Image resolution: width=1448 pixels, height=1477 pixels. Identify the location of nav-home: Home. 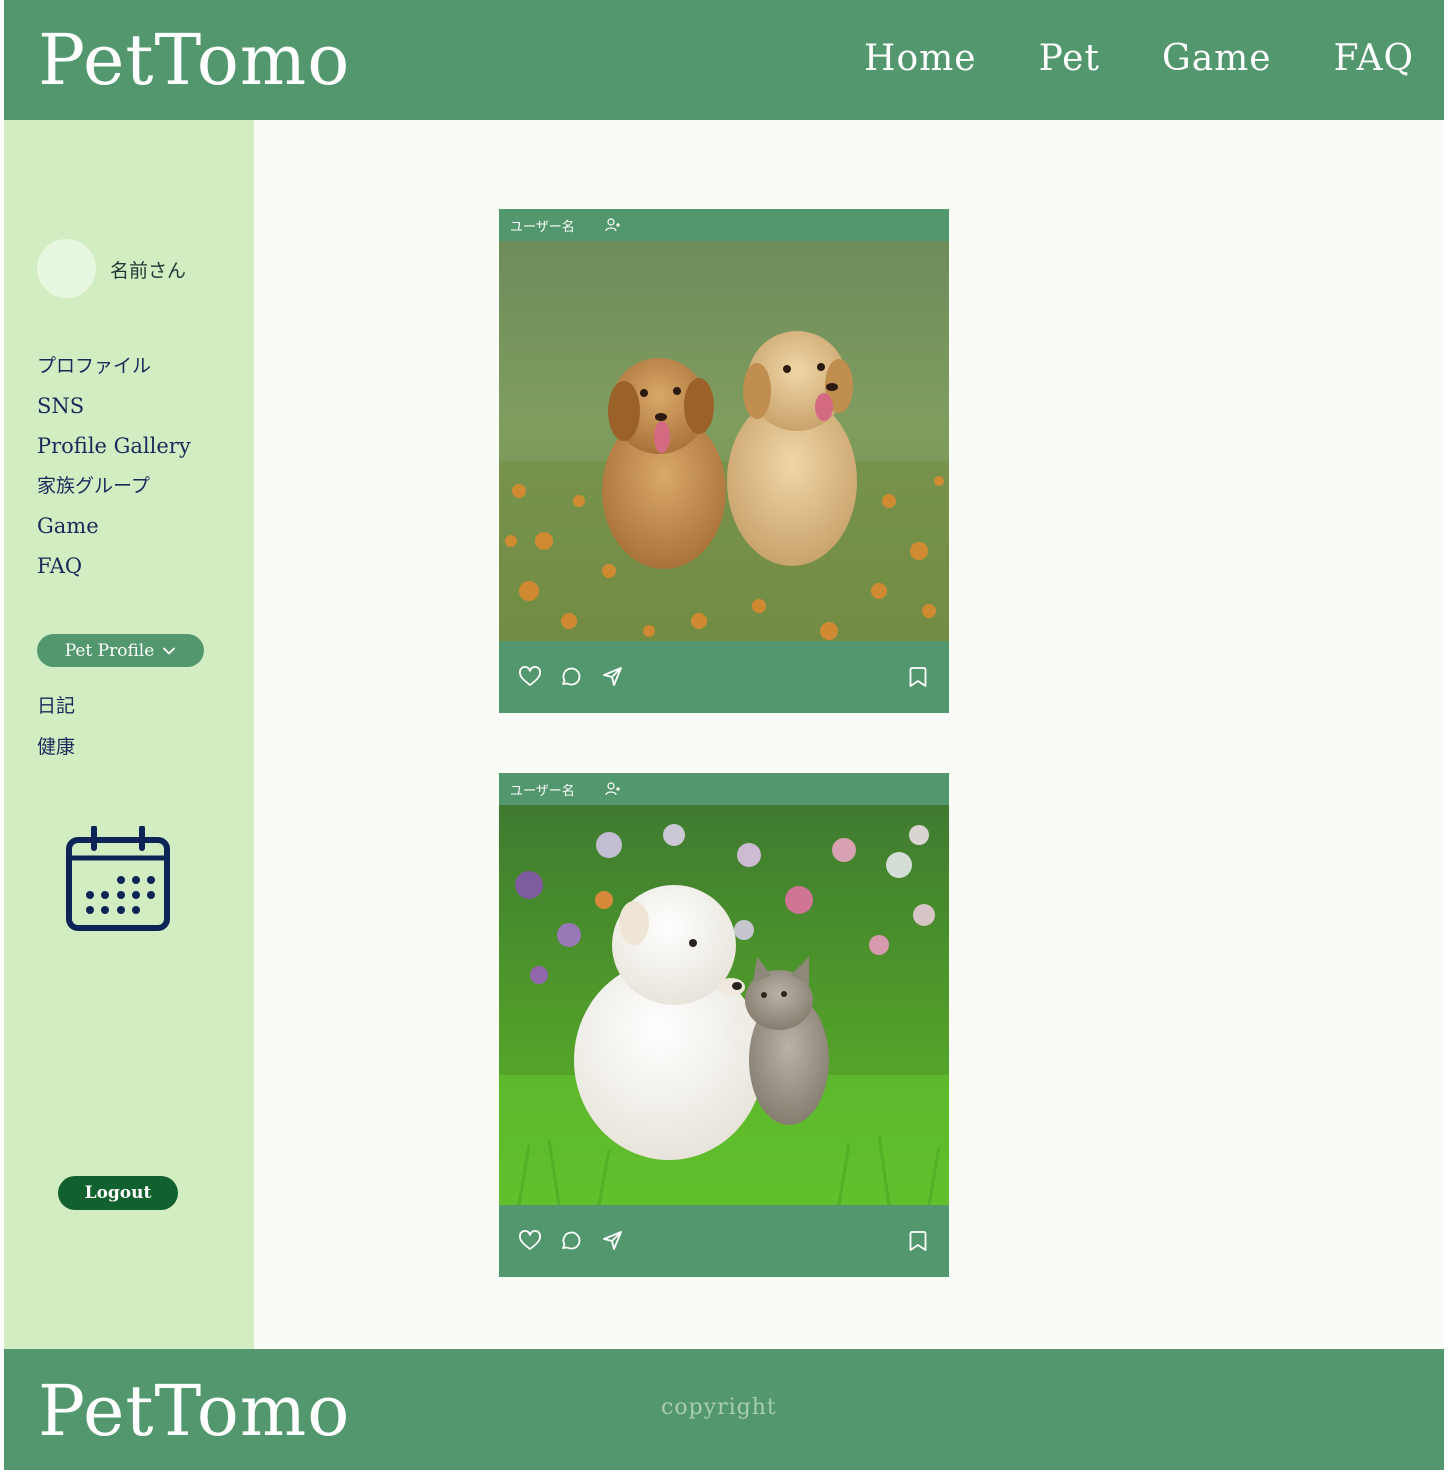
(920, 59).